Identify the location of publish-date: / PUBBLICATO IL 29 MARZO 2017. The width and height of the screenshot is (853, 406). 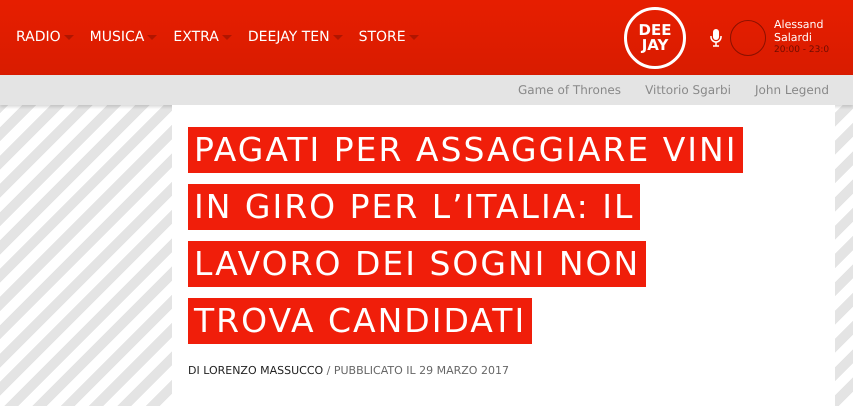
(417, 370).